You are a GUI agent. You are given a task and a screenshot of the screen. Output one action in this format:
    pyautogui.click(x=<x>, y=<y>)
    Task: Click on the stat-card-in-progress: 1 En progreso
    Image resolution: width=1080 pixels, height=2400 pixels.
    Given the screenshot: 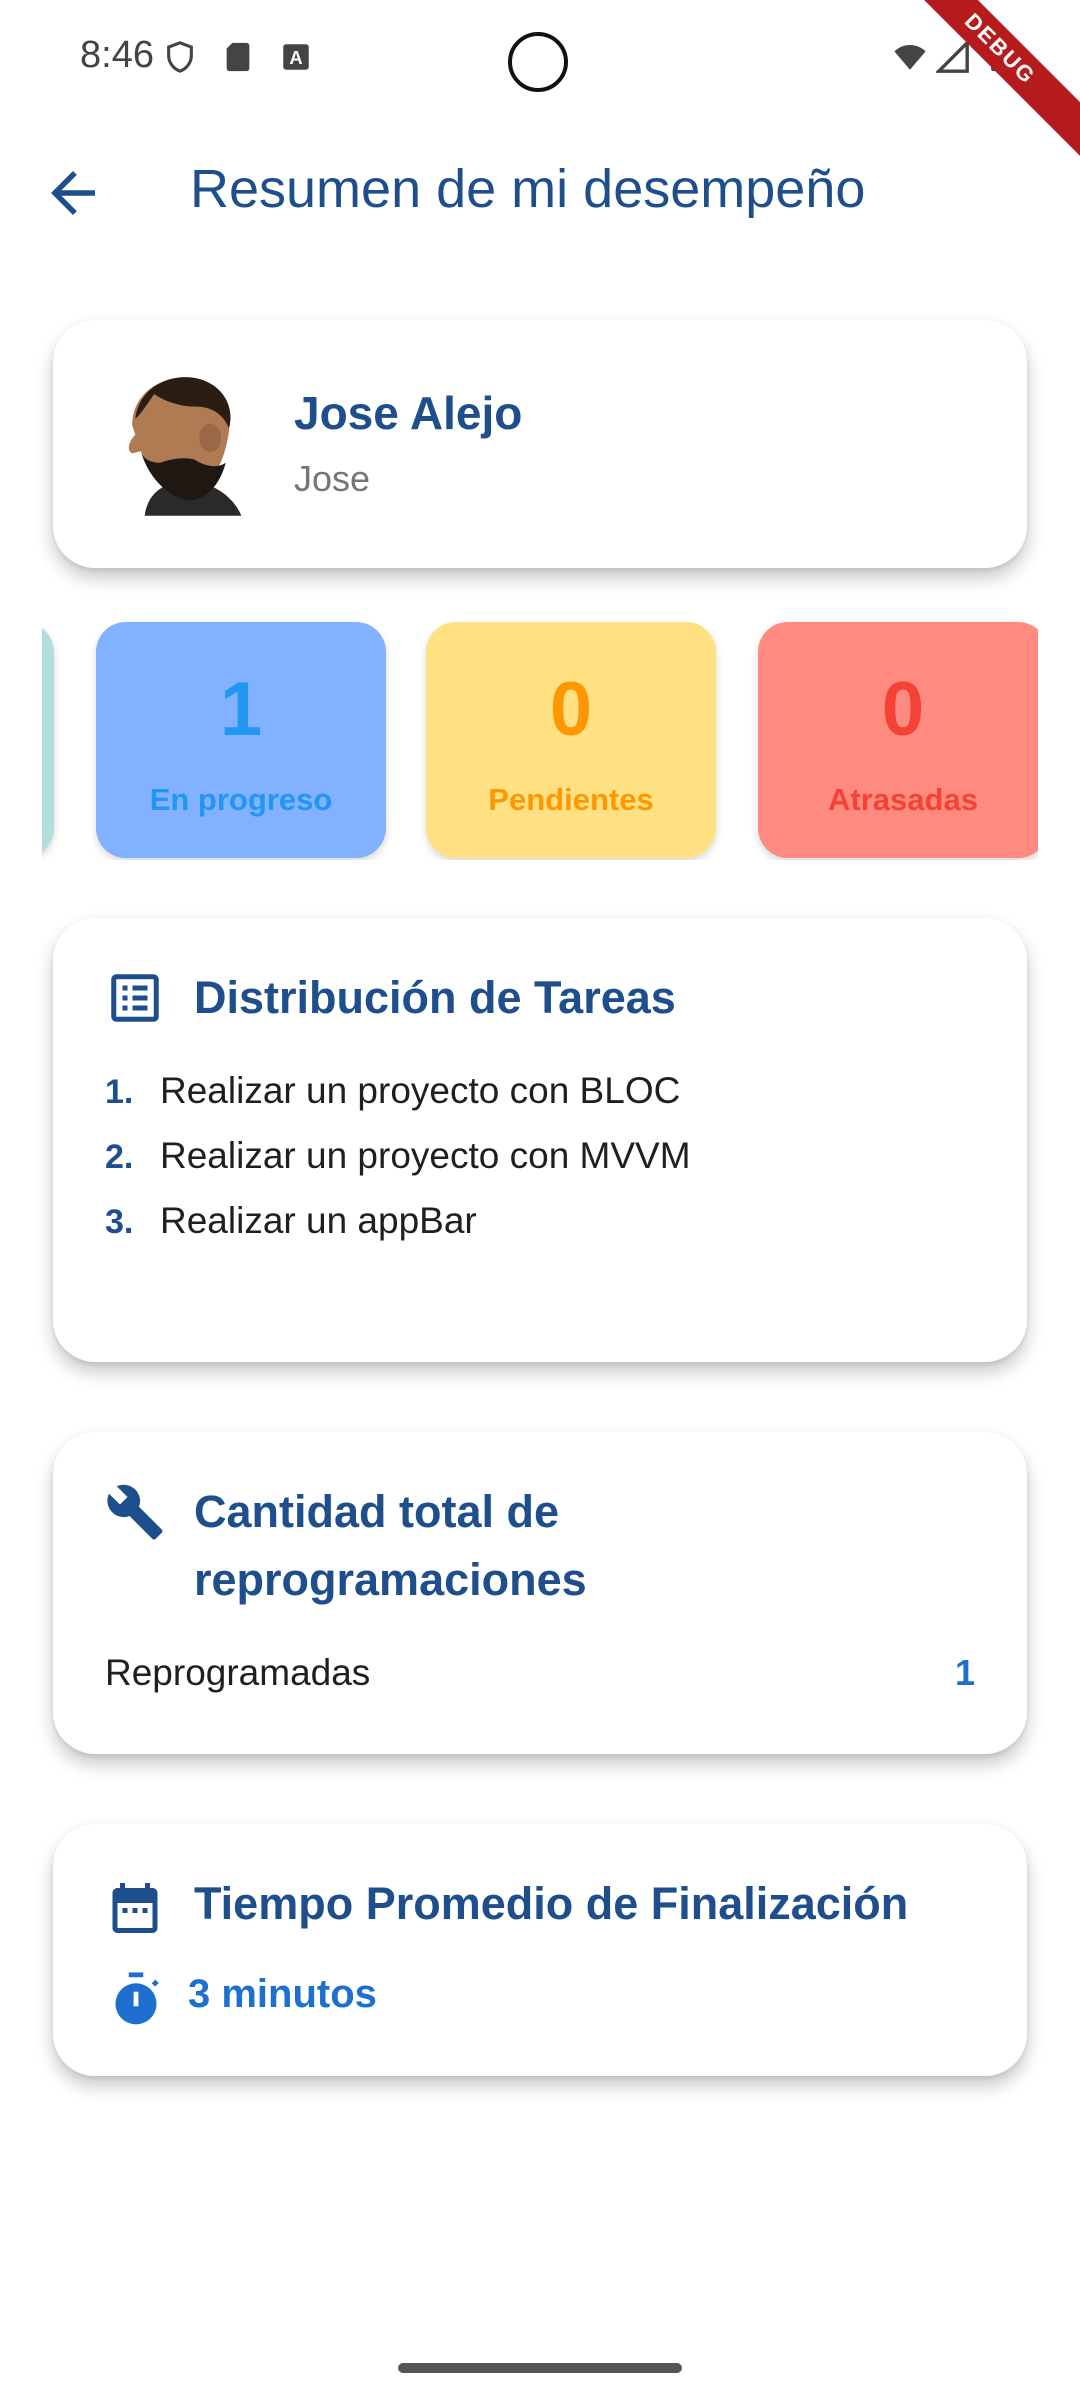 What is the action you would take?
    pyautogui.click(x=241, y=740)
    